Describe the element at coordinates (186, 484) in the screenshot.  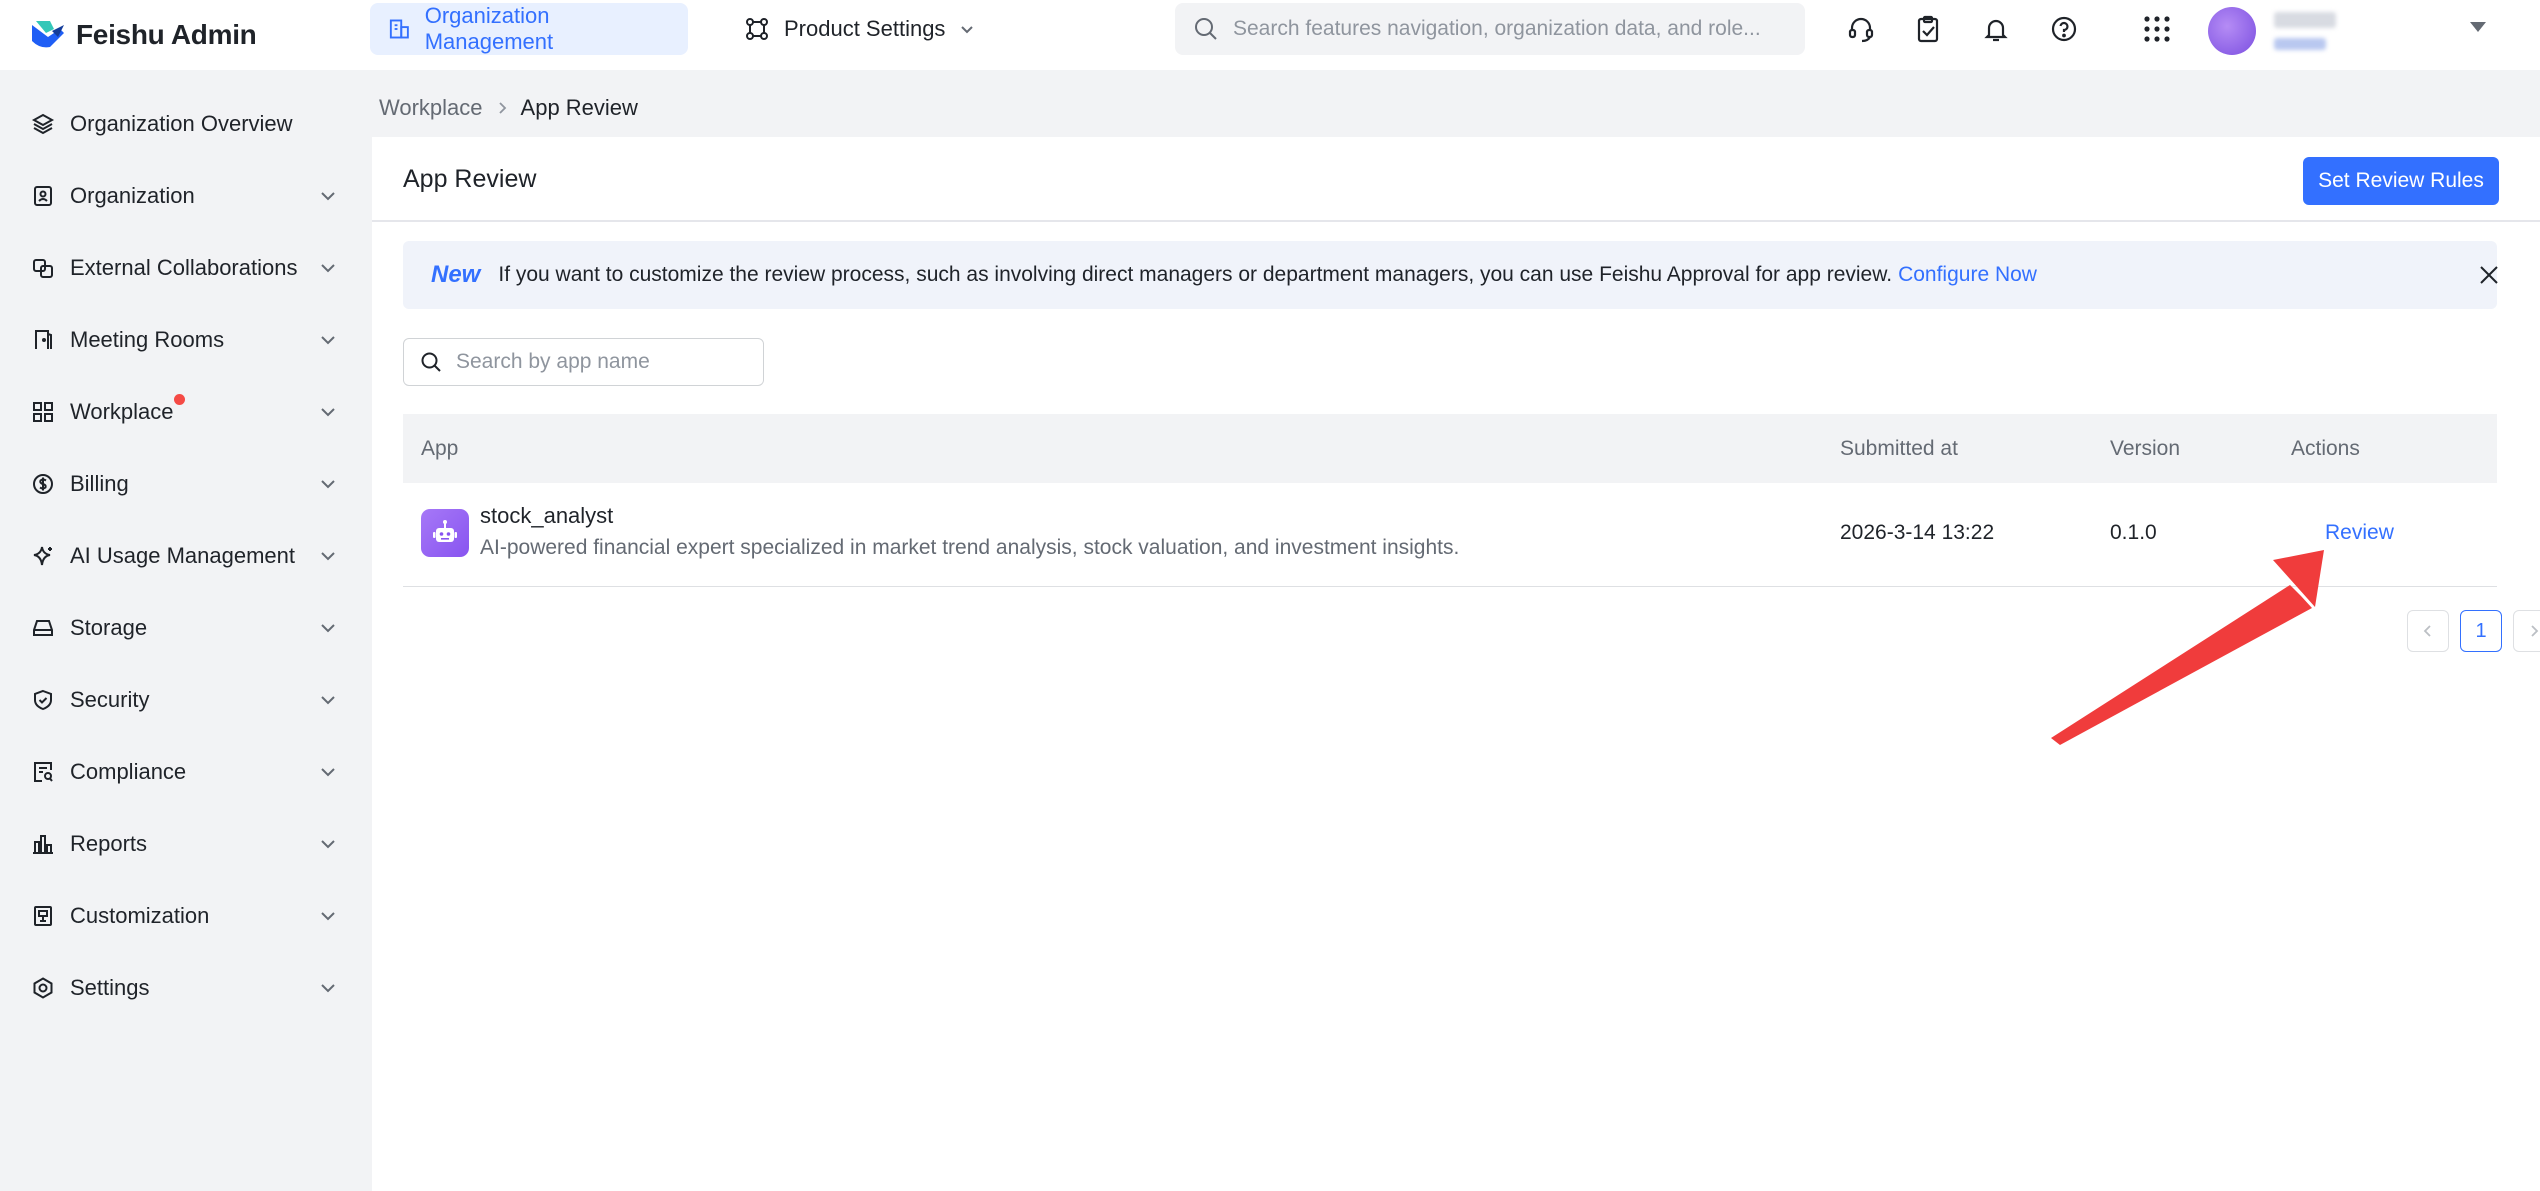
I see `sidebar-item-billing: Billing` at that location.